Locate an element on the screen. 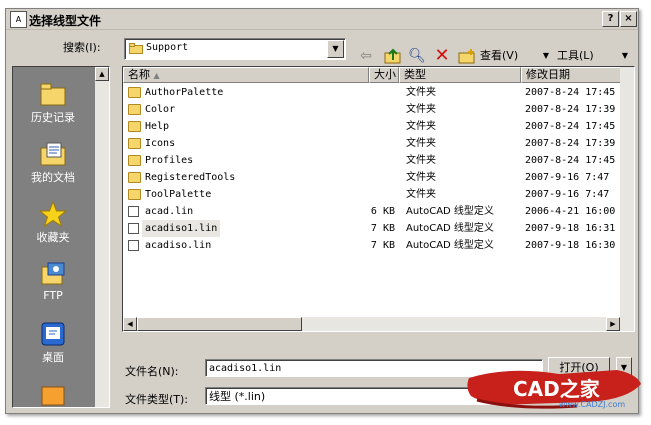  scroll-left-button: ◀ is located at coordinates (130, 324).